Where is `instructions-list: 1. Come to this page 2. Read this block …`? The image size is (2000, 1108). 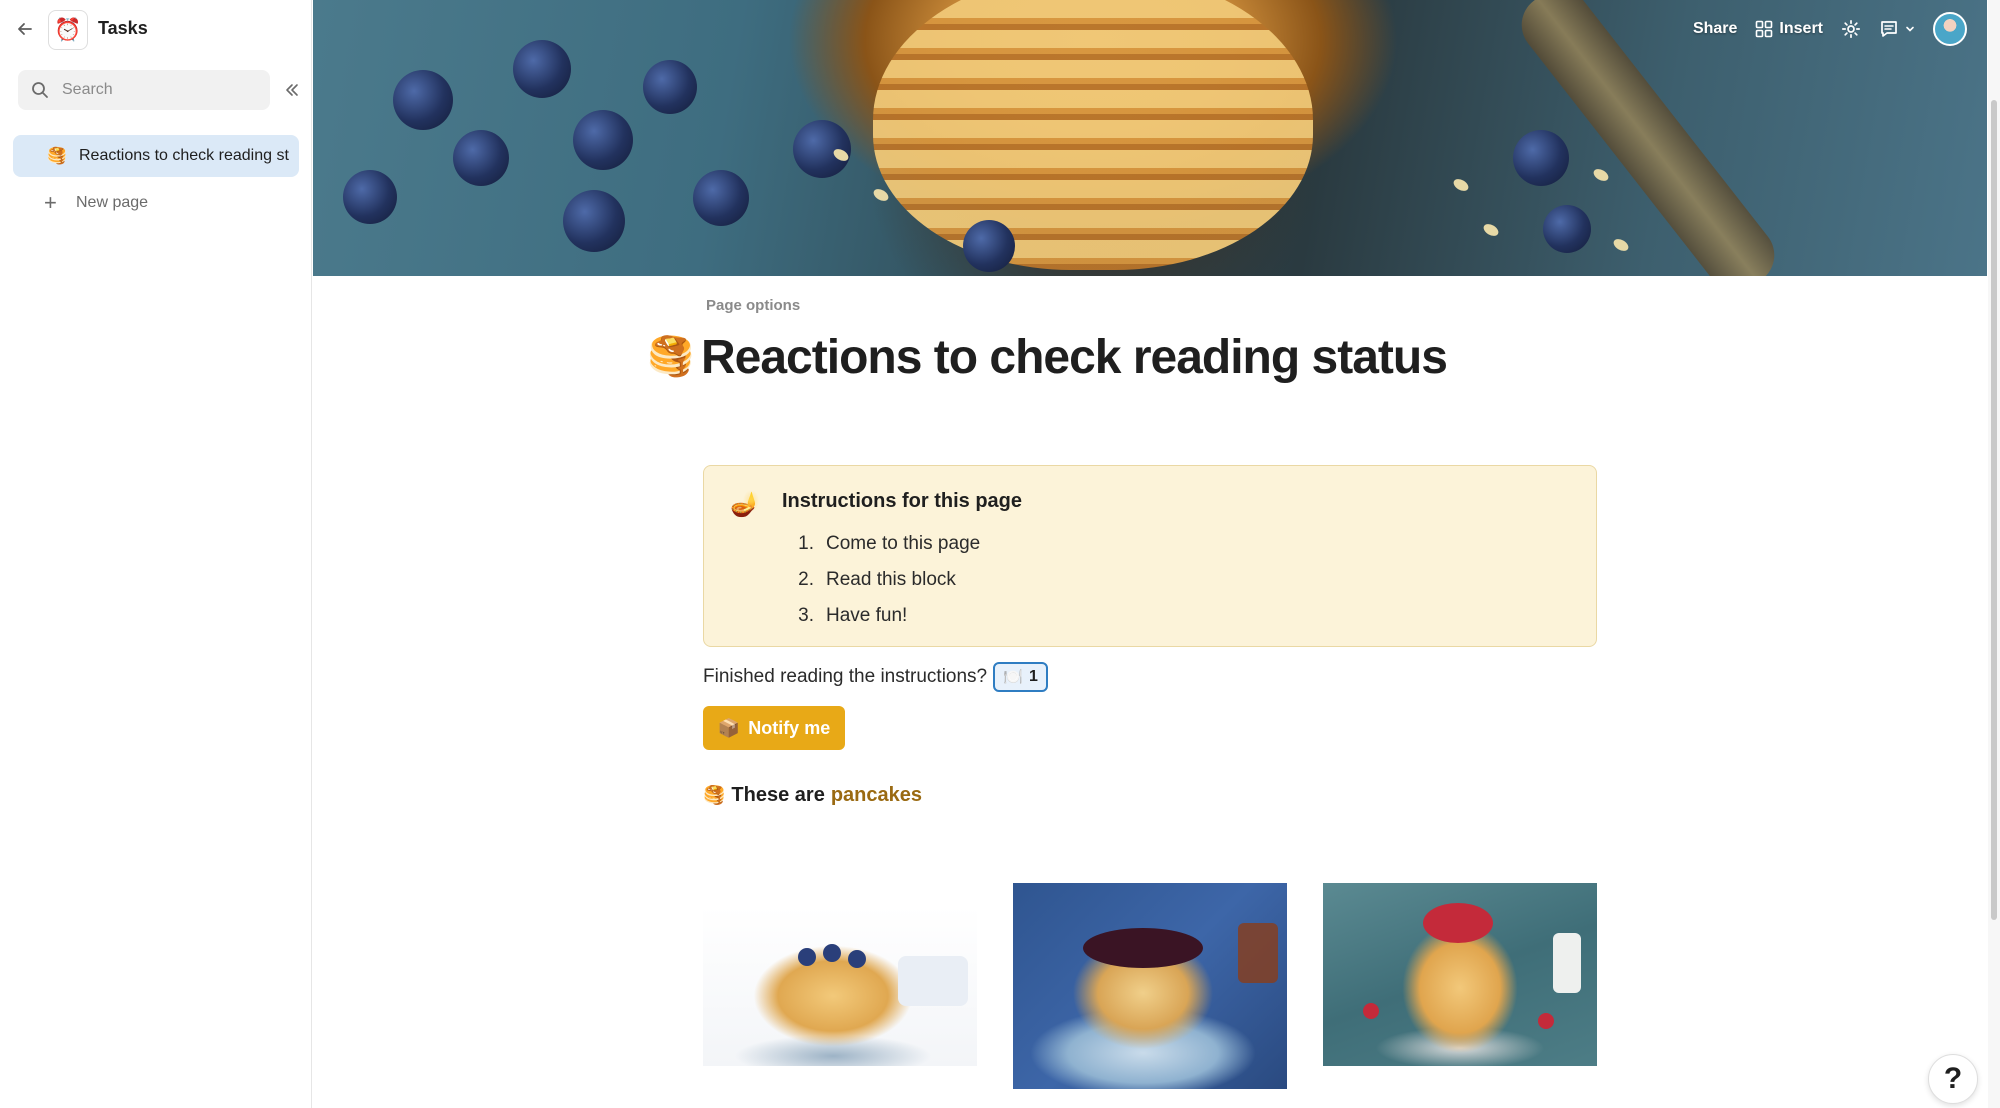
instructions-list: 1. Come to this page 2. Read this block … is located at coordinates (881, 580).